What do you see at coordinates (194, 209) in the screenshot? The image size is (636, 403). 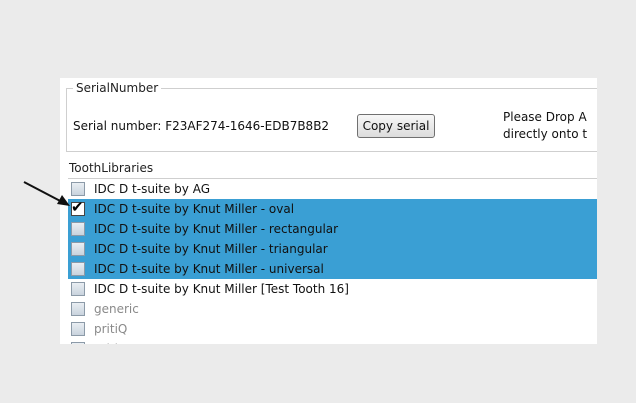 I see `library-label: IDC D t-suite by Knut Miller - oval` at bounding box center [194, 209].